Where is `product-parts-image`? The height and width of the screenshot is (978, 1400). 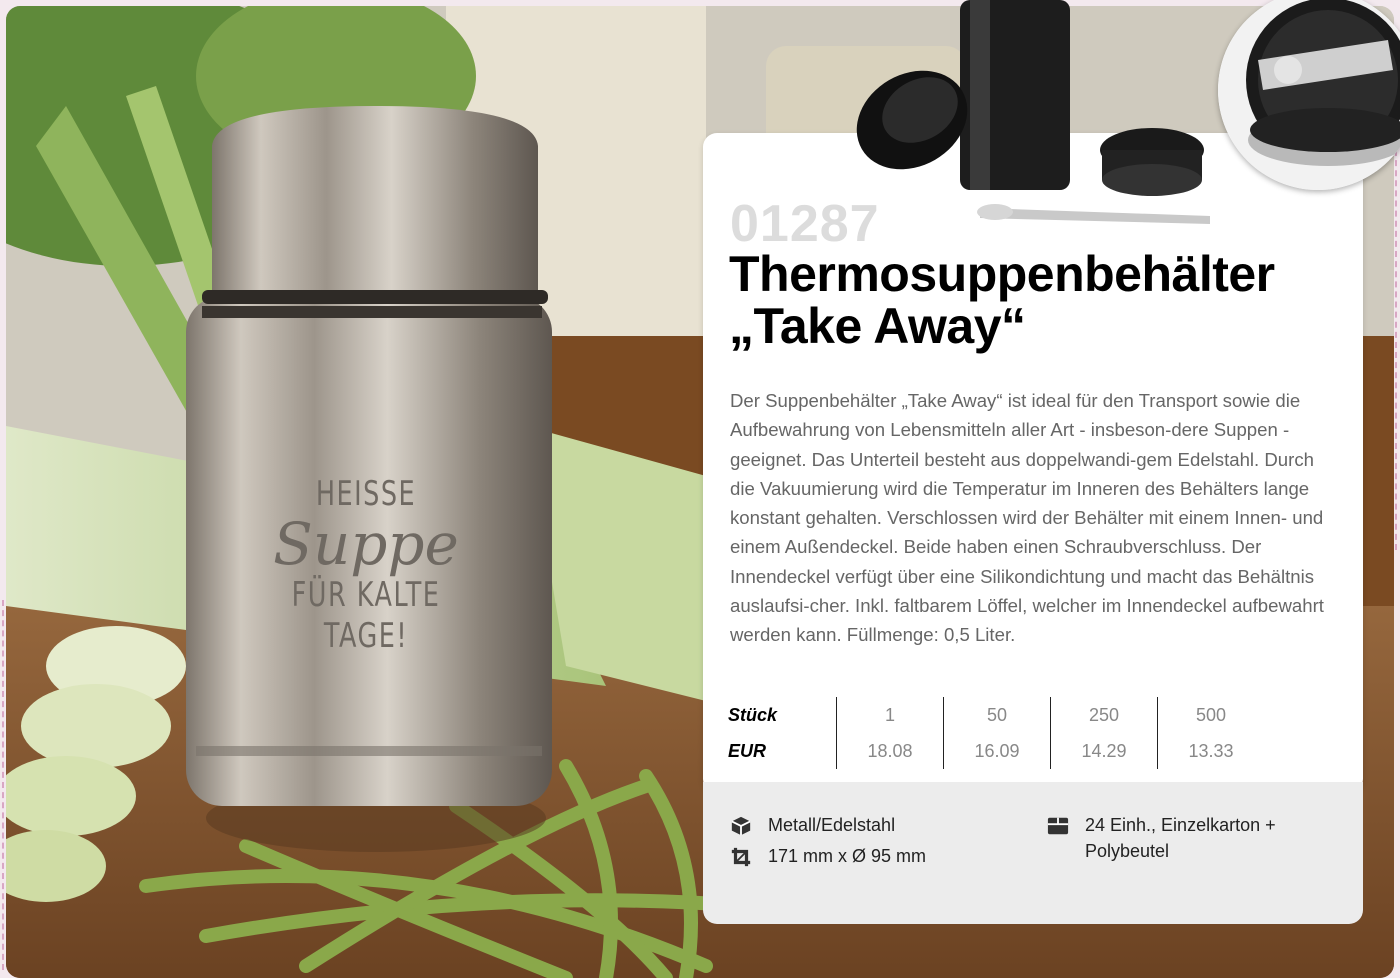
product-parts-image is located at coordinates (1033, 112).